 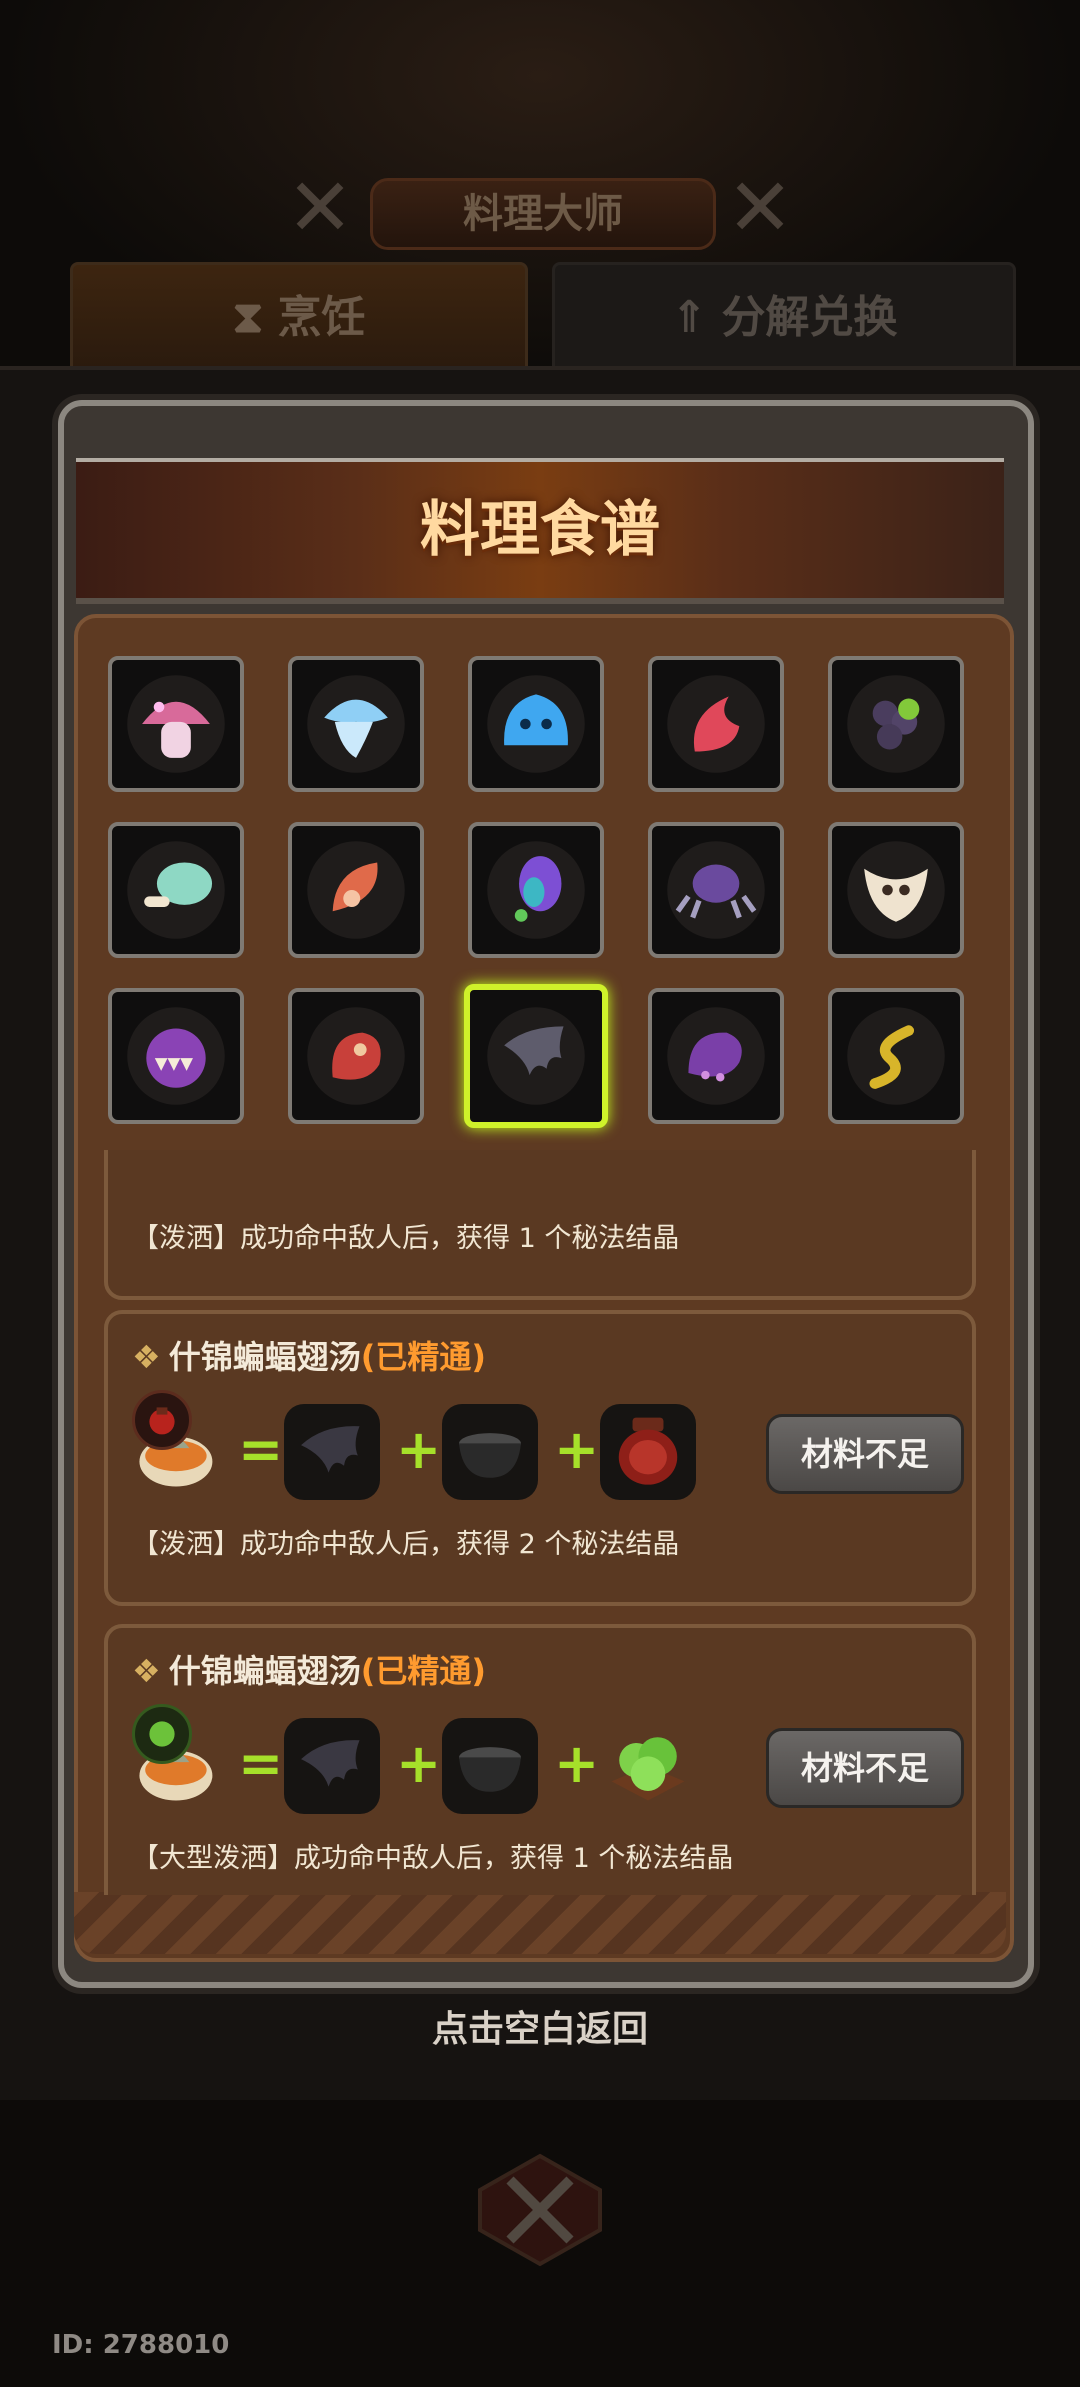 What do you see at coordinates (406, 1238) in the screenshot?
I see `recipe-desc: 【泼洒】成功命中敌人后，获得 1 个秘法结晶` at bounding box center [406, 1238].